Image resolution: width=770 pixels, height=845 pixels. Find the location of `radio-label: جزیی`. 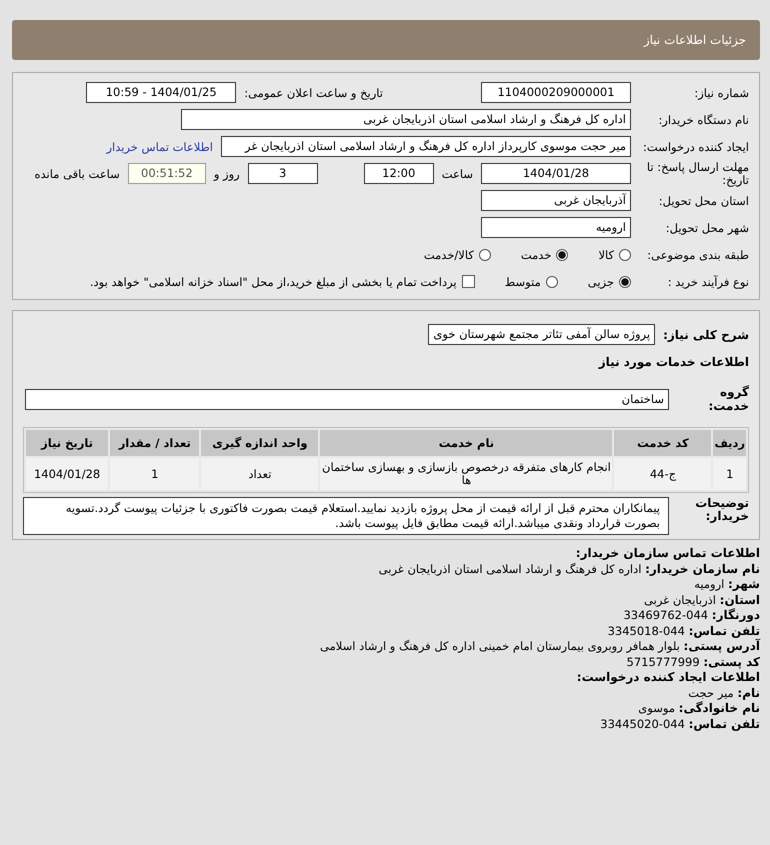

radio-label: جزیی is located at coordinates (601, 281).